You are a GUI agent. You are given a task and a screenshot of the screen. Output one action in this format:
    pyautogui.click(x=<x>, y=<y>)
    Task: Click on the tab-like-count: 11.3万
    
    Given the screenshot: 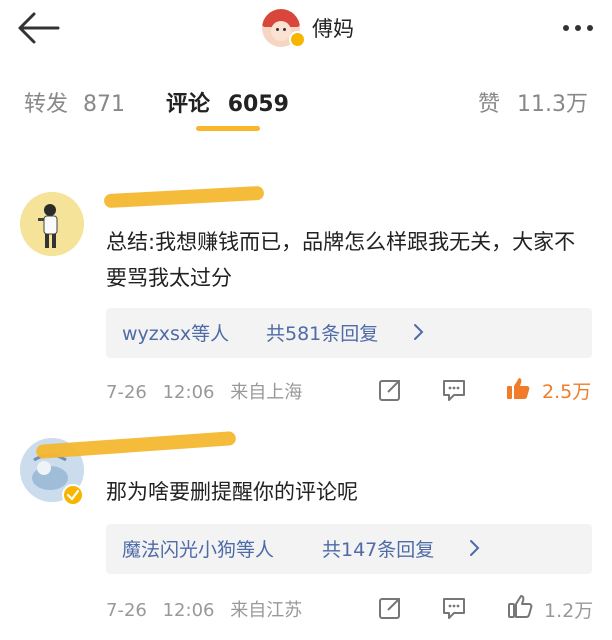 What is the action you would take?
    pyautogui.click(x=553, y=104)
    